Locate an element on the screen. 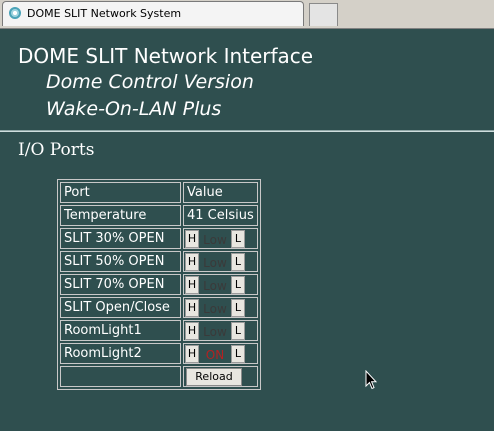 The width and height of the screenshot is (494, 431). port-label: SLIT 70% OPEN is located at coordinates (120, 284).